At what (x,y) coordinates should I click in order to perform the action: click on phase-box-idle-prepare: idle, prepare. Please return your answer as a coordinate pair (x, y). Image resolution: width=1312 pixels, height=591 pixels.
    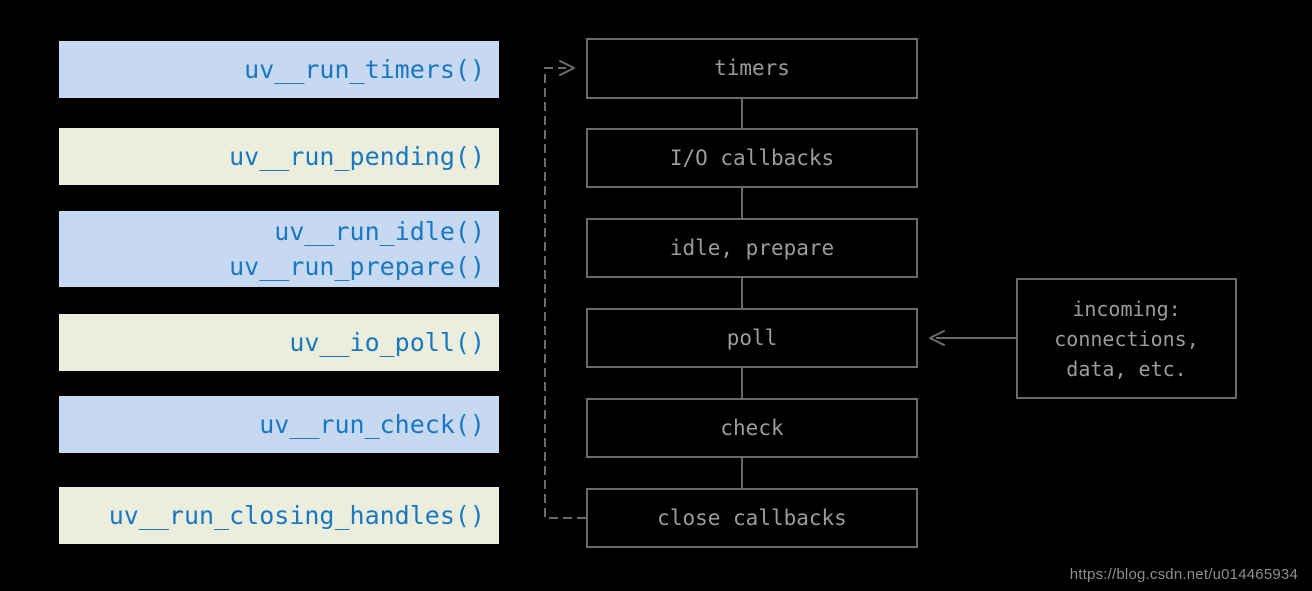
    Looking at the image, I should click on (752, 248).